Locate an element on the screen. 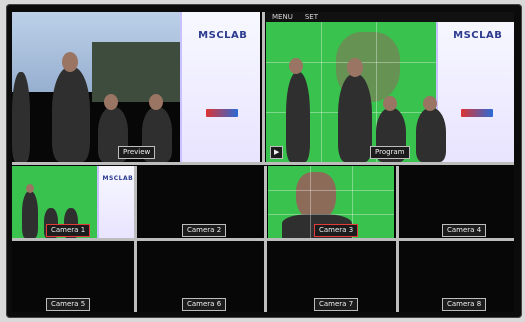  camera-label: Camera 3 is located at coordinates (336, 230).